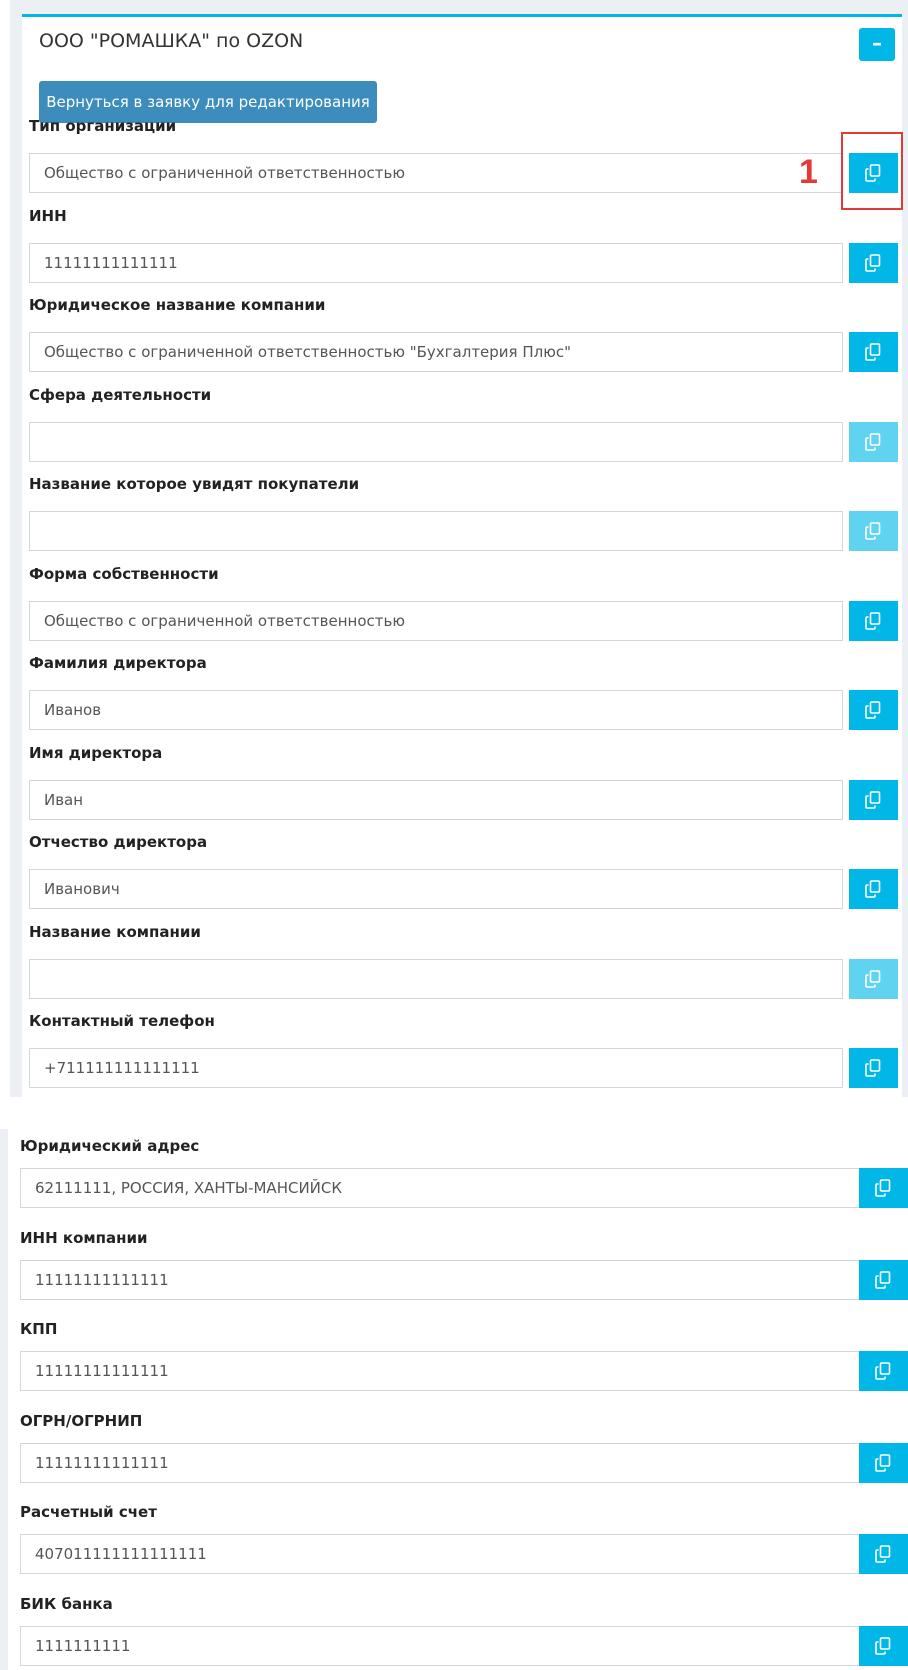  Describe the element at coordinates (115, 932) in the screenshot. I see `field-label: Название компании` at that location.